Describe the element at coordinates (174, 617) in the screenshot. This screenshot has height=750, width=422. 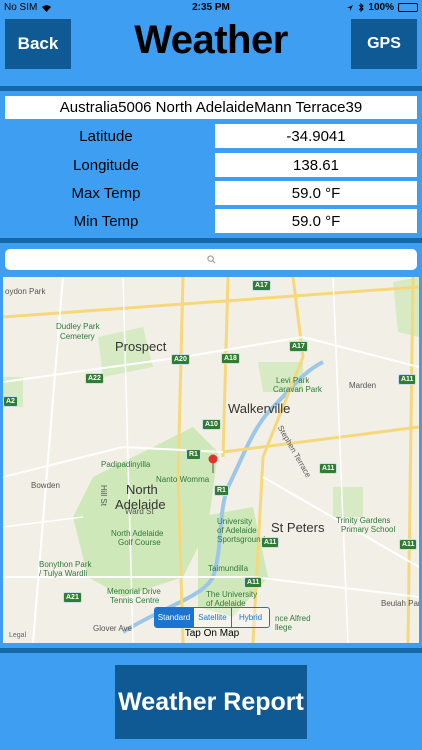
I see `segment-standard: Standard` at that location.